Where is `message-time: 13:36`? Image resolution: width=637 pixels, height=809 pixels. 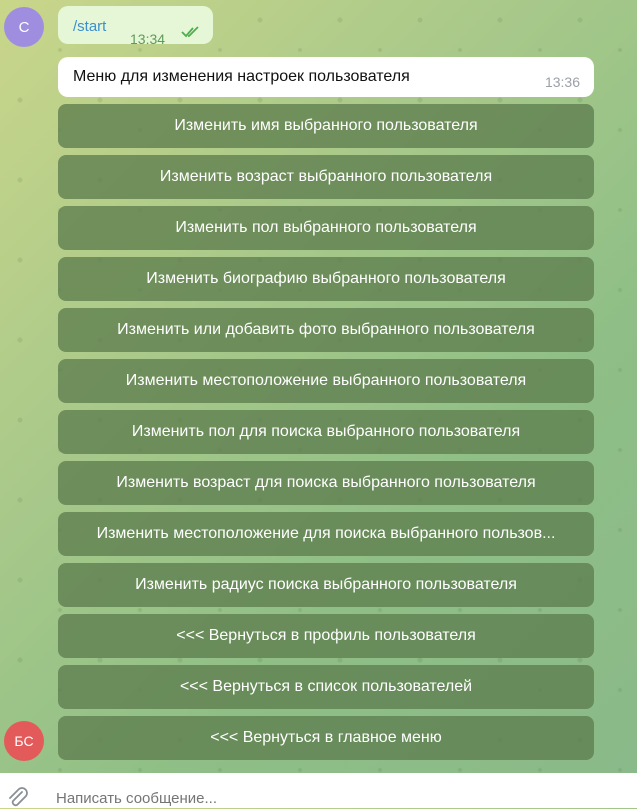
message-time: 13:36 is located at coordinates (562, 82).